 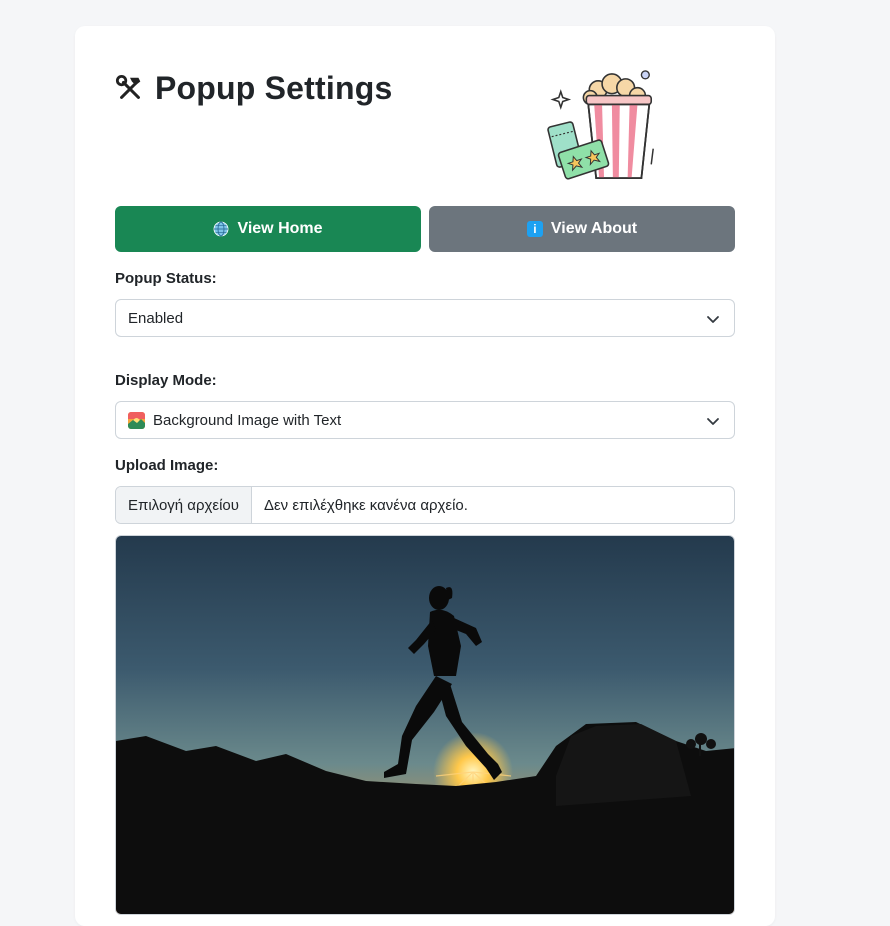 What do you see at coordinates (167, 465) in the screenshot?
I see `upload-image-label: Upload Image:` at bounding box center [167, 465].